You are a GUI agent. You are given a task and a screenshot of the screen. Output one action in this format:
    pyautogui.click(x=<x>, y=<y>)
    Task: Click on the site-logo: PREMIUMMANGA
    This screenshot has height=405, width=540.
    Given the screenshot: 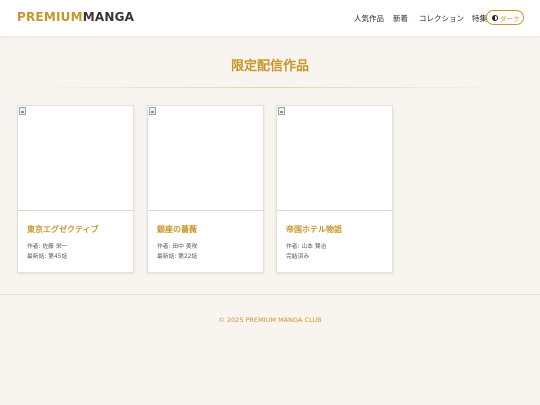 What is the action you would take?
    pyautogui.click(x=75, y=17)
    